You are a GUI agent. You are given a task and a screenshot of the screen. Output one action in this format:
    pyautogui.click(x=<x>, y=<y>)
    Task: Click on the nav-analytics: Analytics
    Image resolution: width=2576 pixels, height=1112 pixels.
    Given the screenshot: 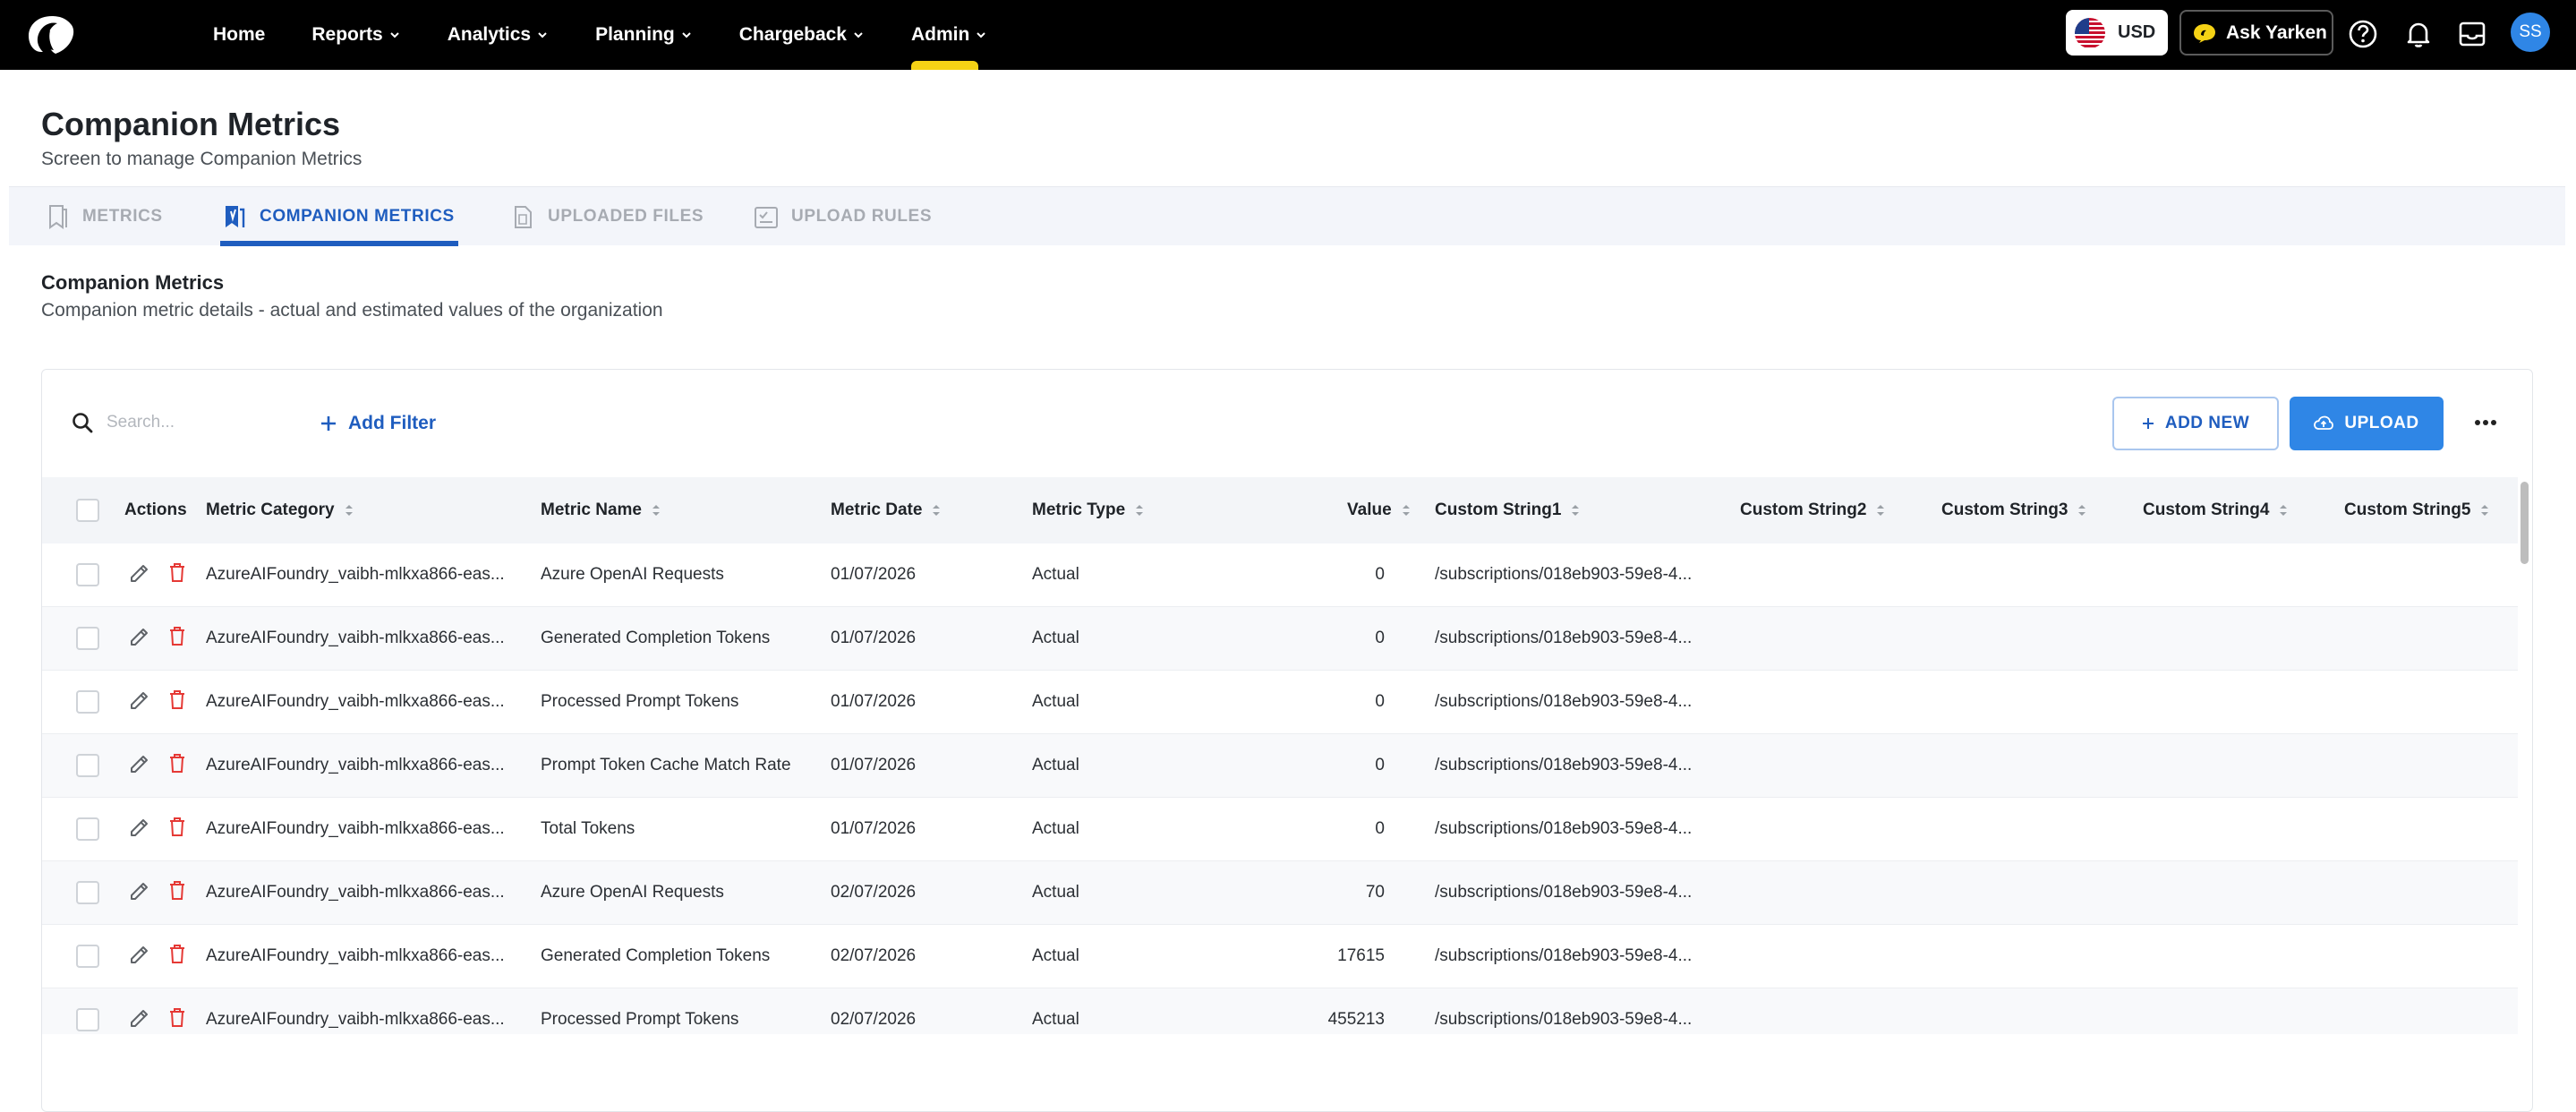 What is the action you would take?
    pyautogui.click(x=498, y=35)
    